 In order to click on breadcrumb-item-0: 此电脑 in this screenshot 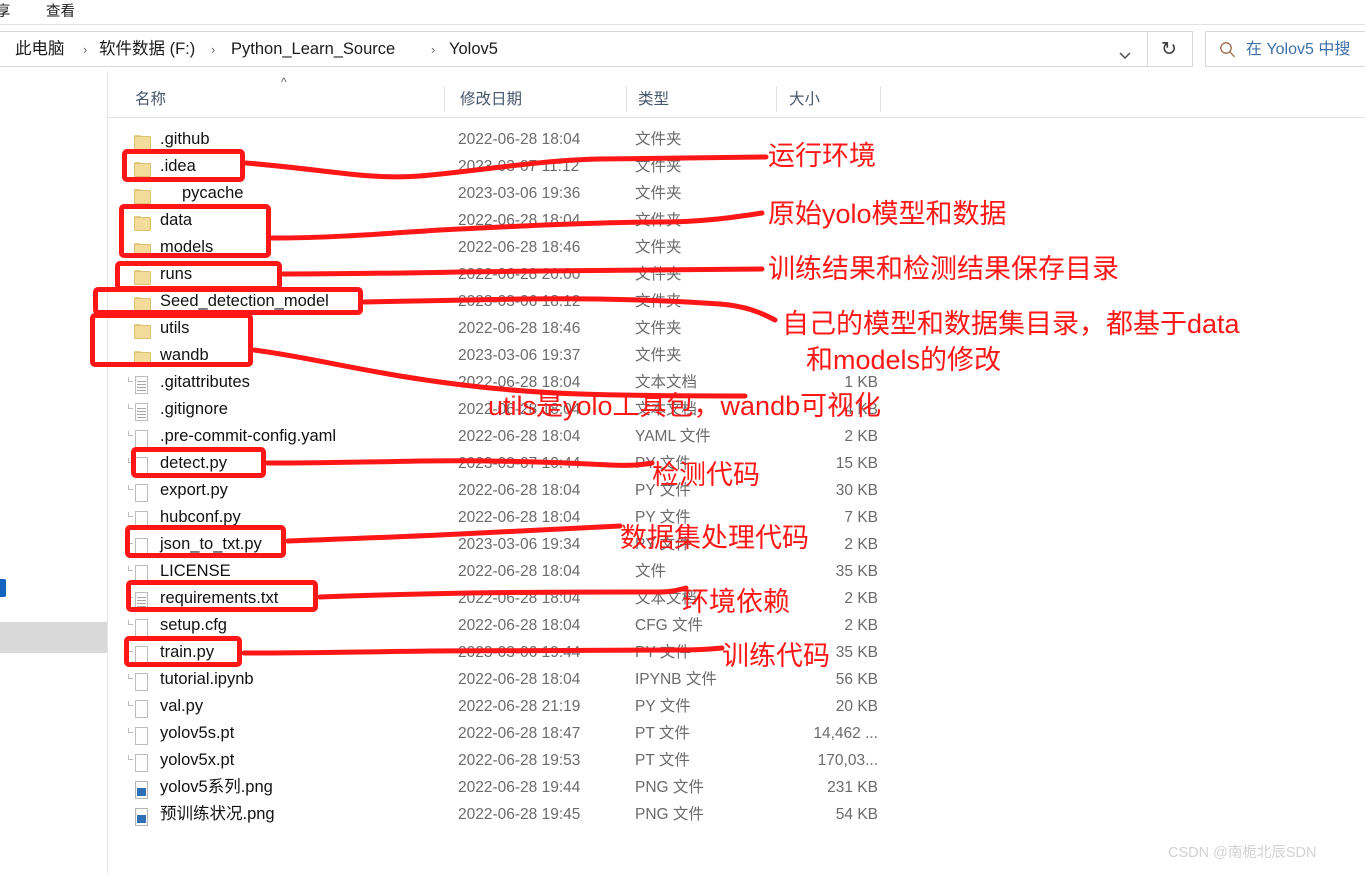, I will do `click(40, 49)`.